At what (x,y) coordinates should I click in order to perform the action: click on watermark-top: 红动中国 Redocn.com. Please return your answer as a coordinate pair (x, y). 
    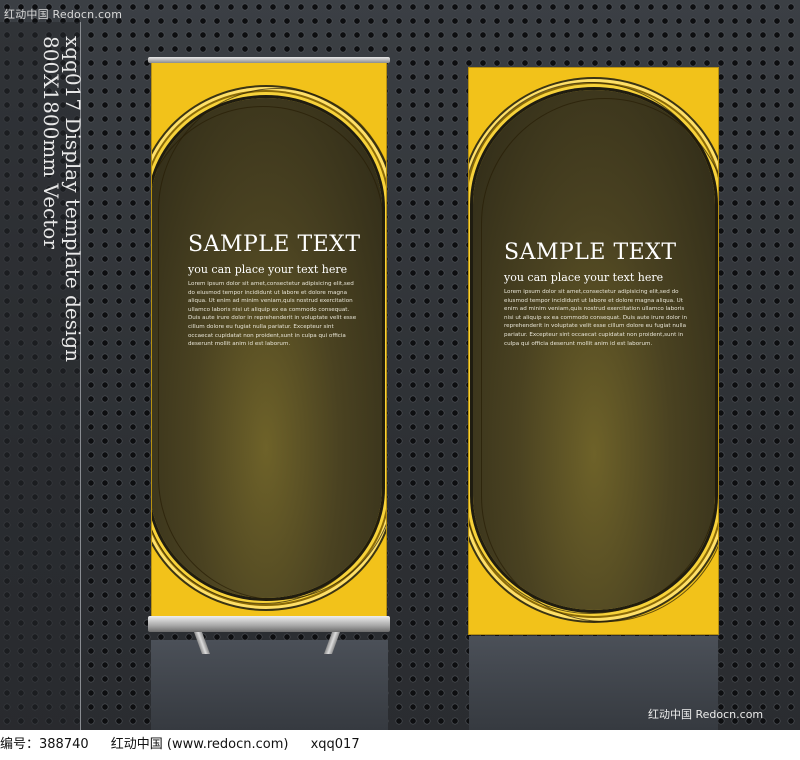
    Looking at the image, I should click on (63, 14).